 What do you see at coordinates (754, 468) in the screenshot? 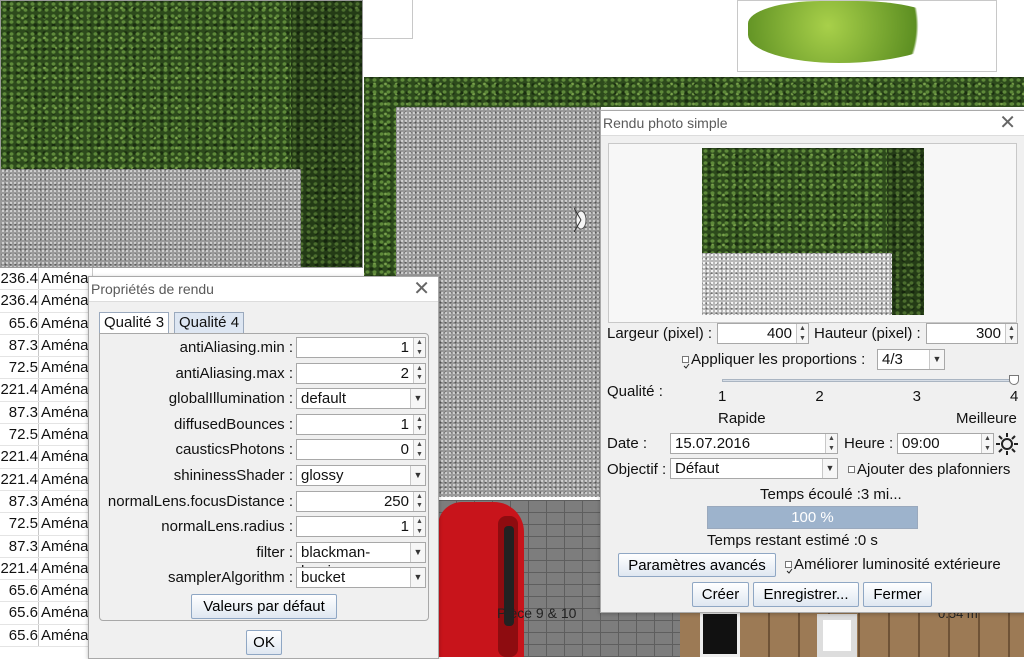
I see `lens-select: Défaut ▼` at bounding box center [754, 468].